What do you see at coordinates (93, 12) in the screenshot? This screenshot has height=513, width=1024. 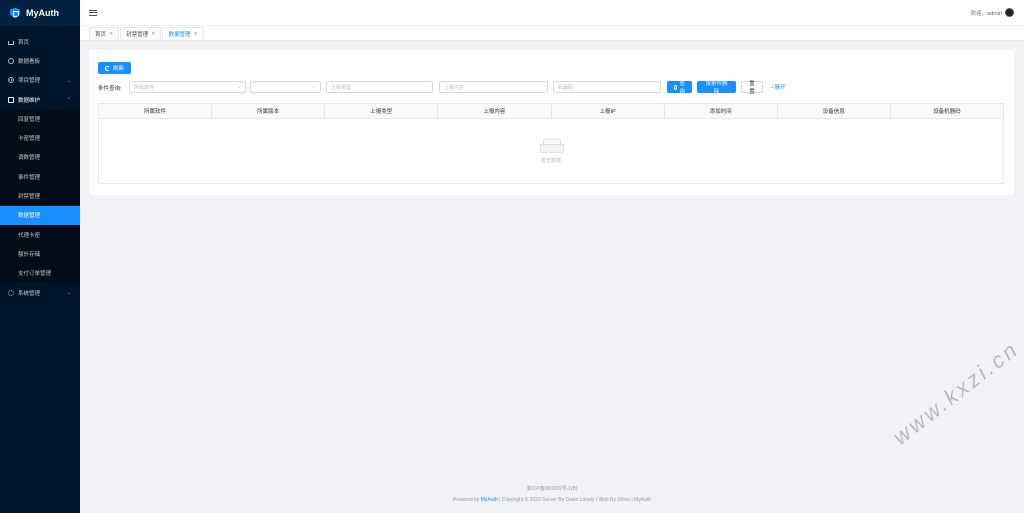 I see `menu-fold-icon` at bounding box center [93, 12].